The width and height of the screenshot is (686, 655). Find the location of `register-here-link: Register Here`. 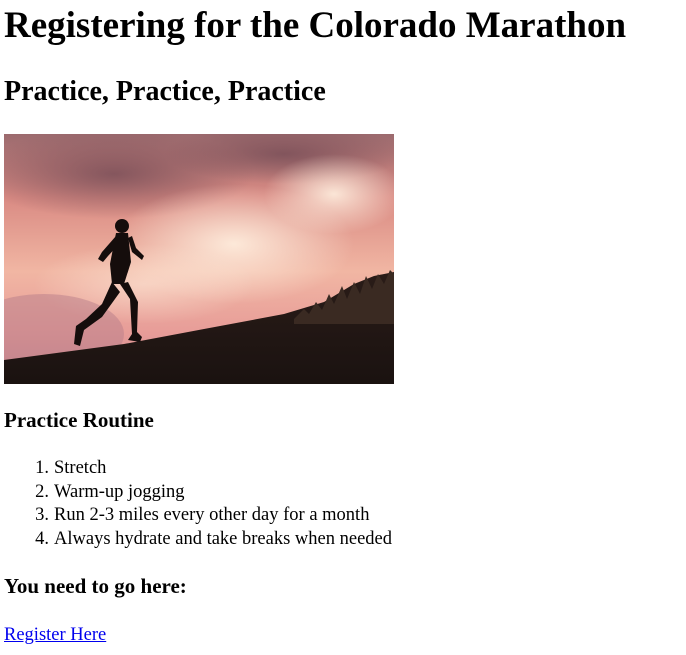

register-here-link: Register Here is located at coordinates (55, 635).